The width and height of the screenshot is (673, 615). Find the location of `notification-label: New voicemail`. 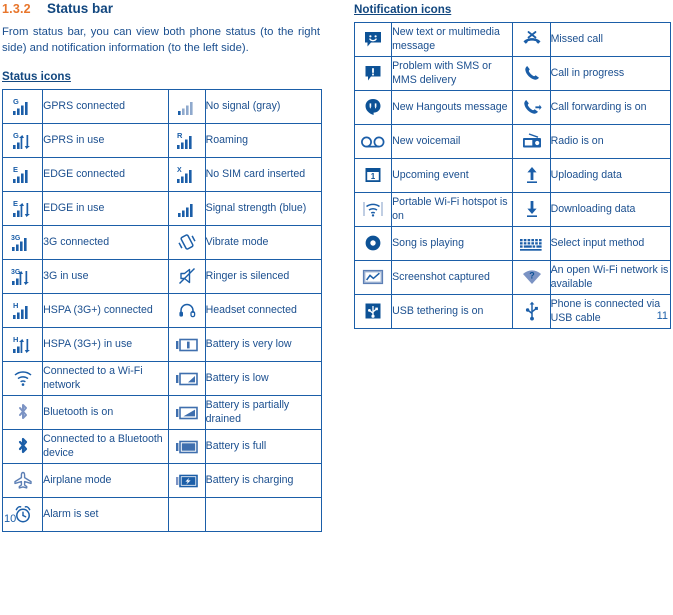

notification-label: New voicemail is located at coordinates (452, 141).